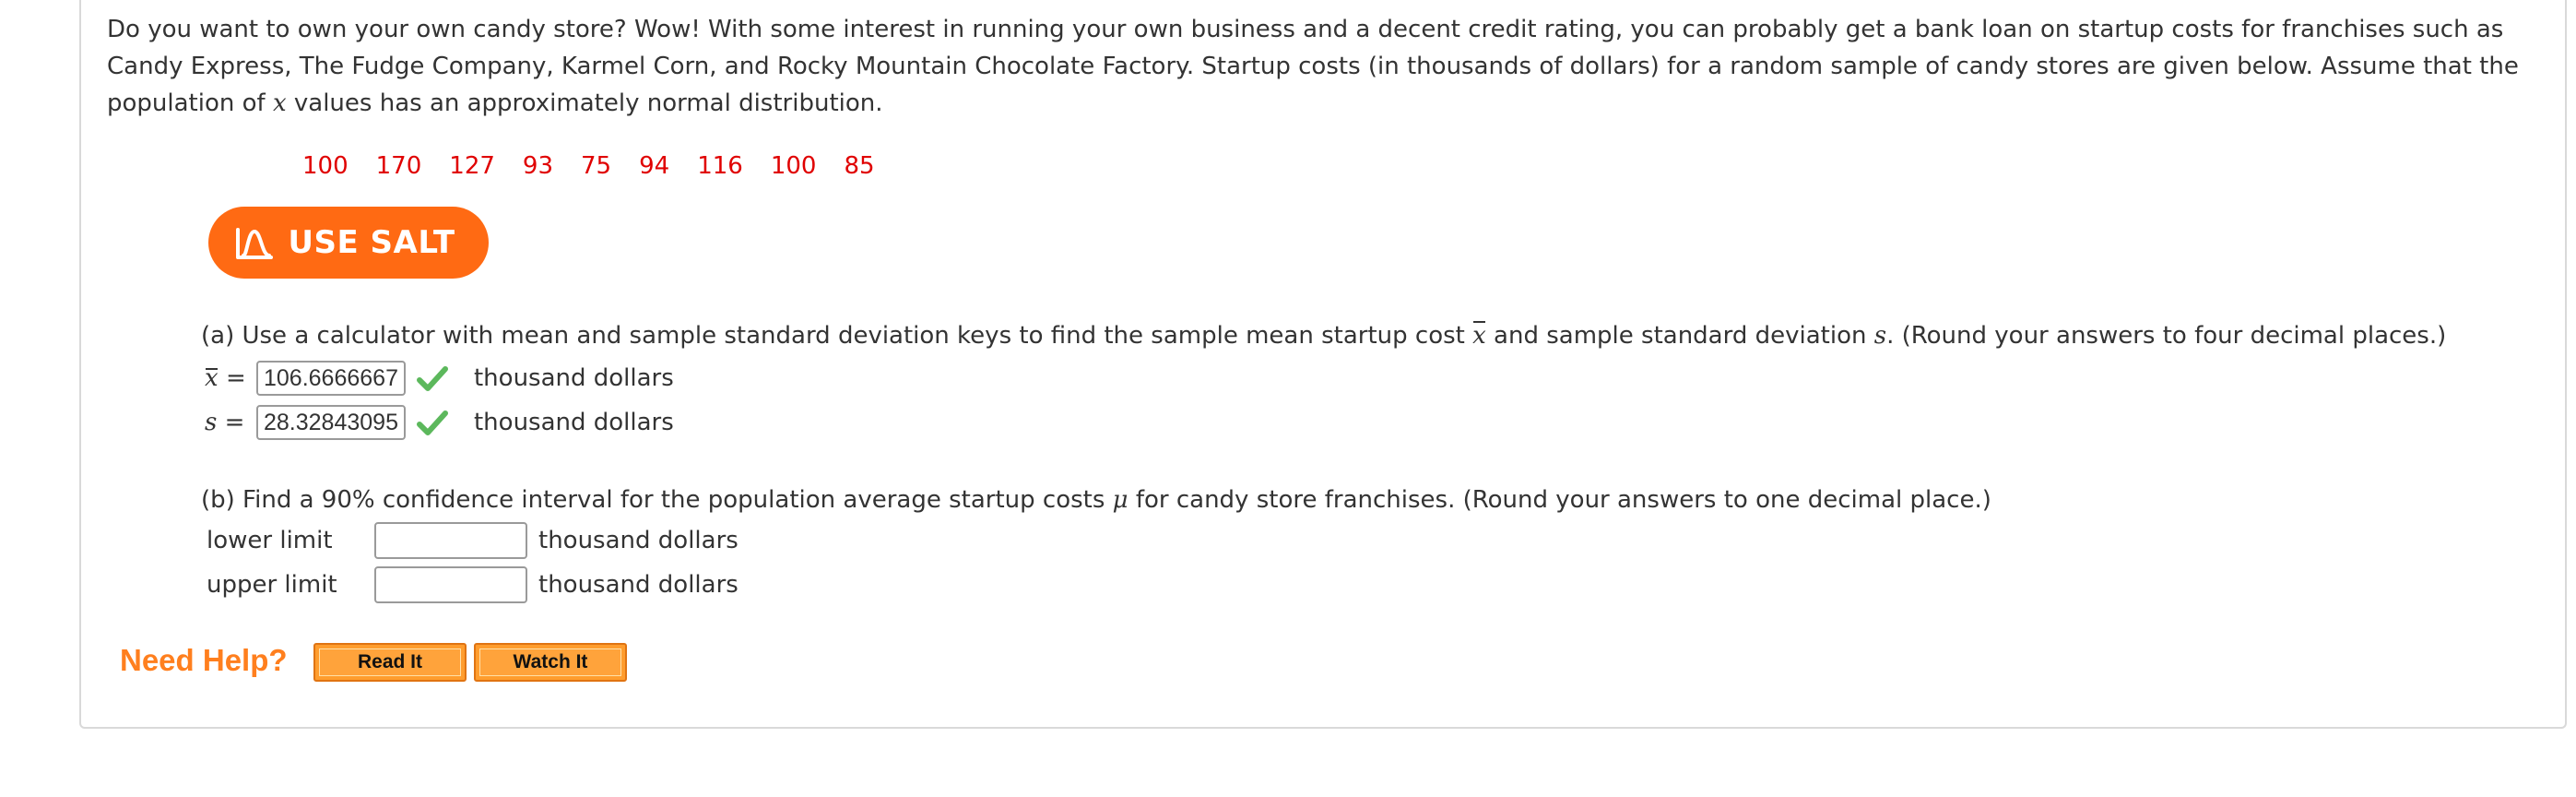 The height and width of the screenshot is (797, 2576). Describe the element at coordinates (1679, 336) in the screenshot. I see `part-a-text-2: and sample standard deviation` at that location.